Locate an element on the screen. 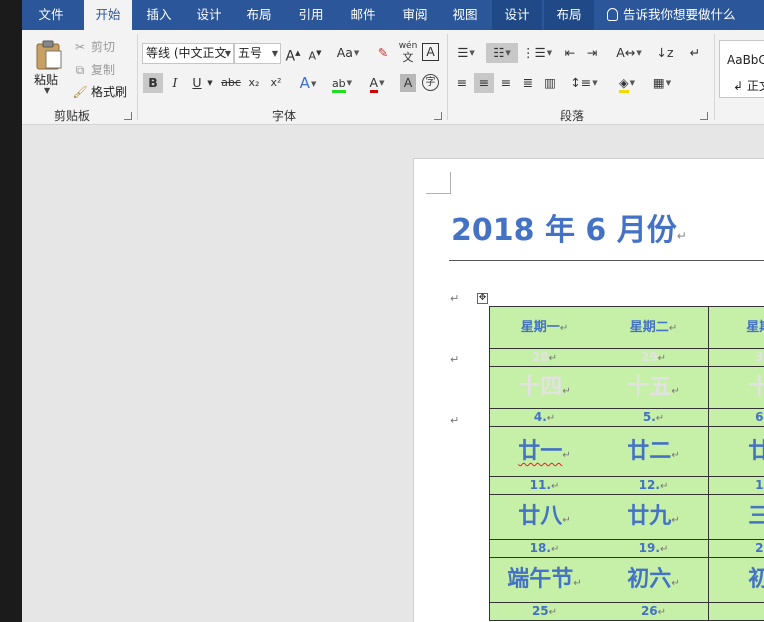 The width and height of the screenshot is (764, 622). date-number-cell: 25↵ is located at coordinates (544, 612).